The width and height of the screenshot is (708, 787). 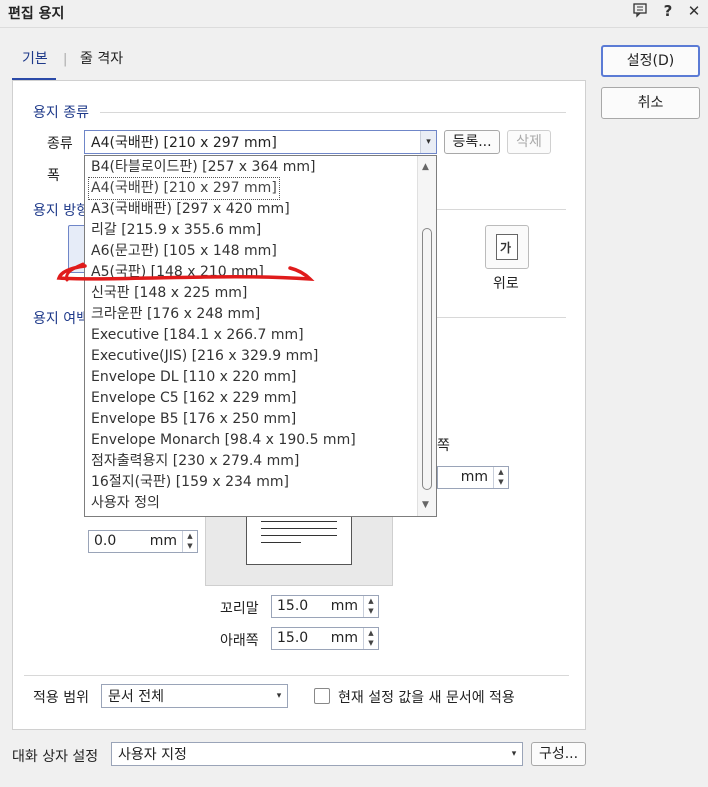 I want to click on list-item: Envelope DL [110 x 220 mm], so click(x=193, y=377).